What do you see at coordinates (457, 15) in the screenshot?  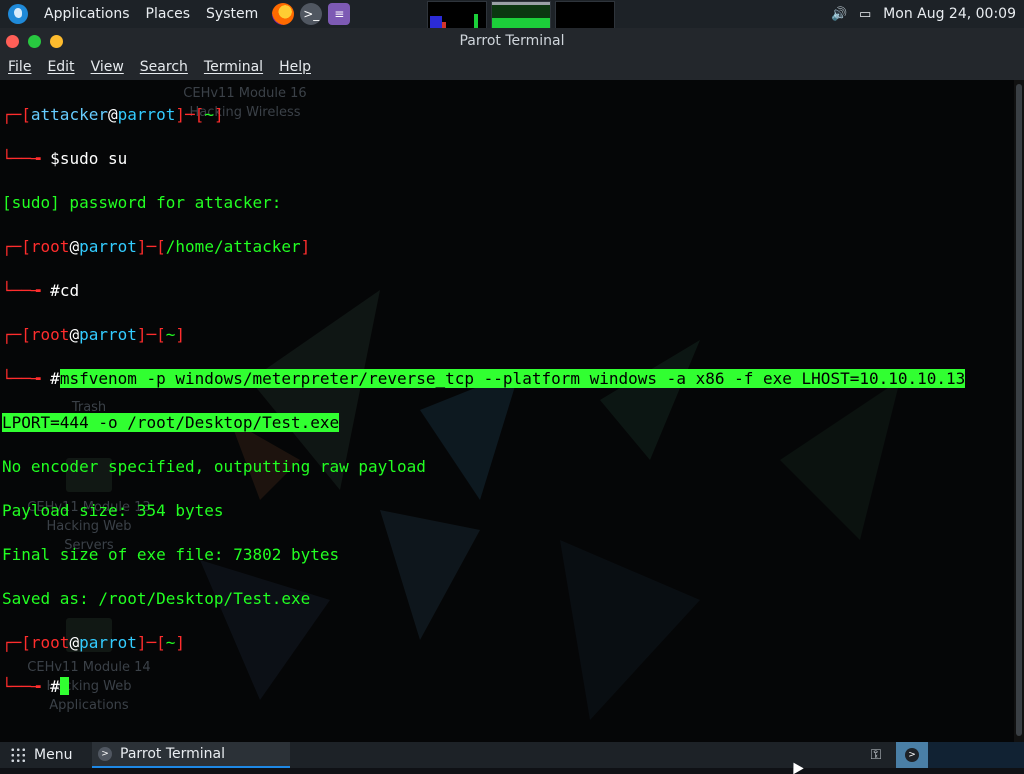 I see `cpu-monitor-graph` at bounding box center [457, 15].